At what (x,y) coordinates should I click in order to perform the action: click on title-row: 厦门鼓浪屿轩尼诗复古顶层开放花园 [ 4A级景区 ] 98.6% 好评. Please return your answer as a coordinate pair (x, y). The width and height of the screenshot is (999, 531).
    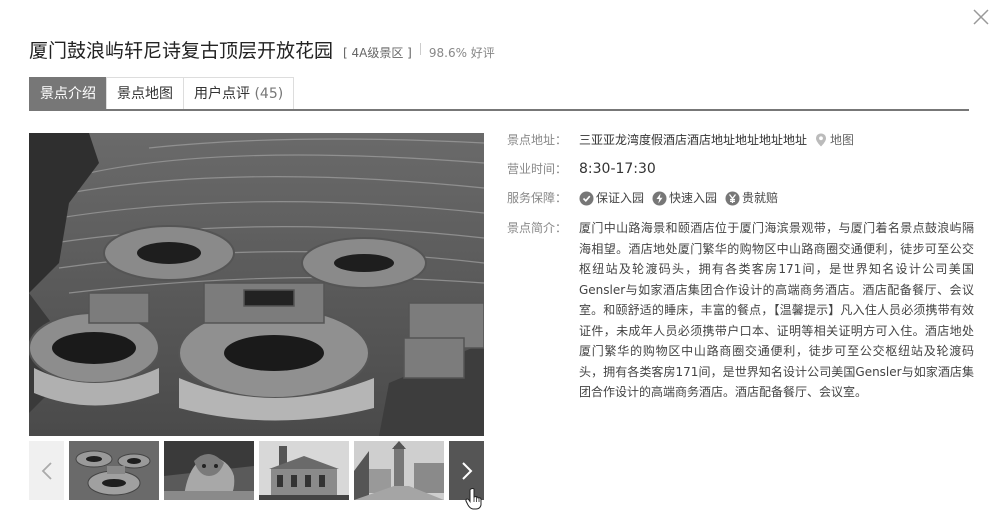
    Looking at the image, I should click on (262, 49).